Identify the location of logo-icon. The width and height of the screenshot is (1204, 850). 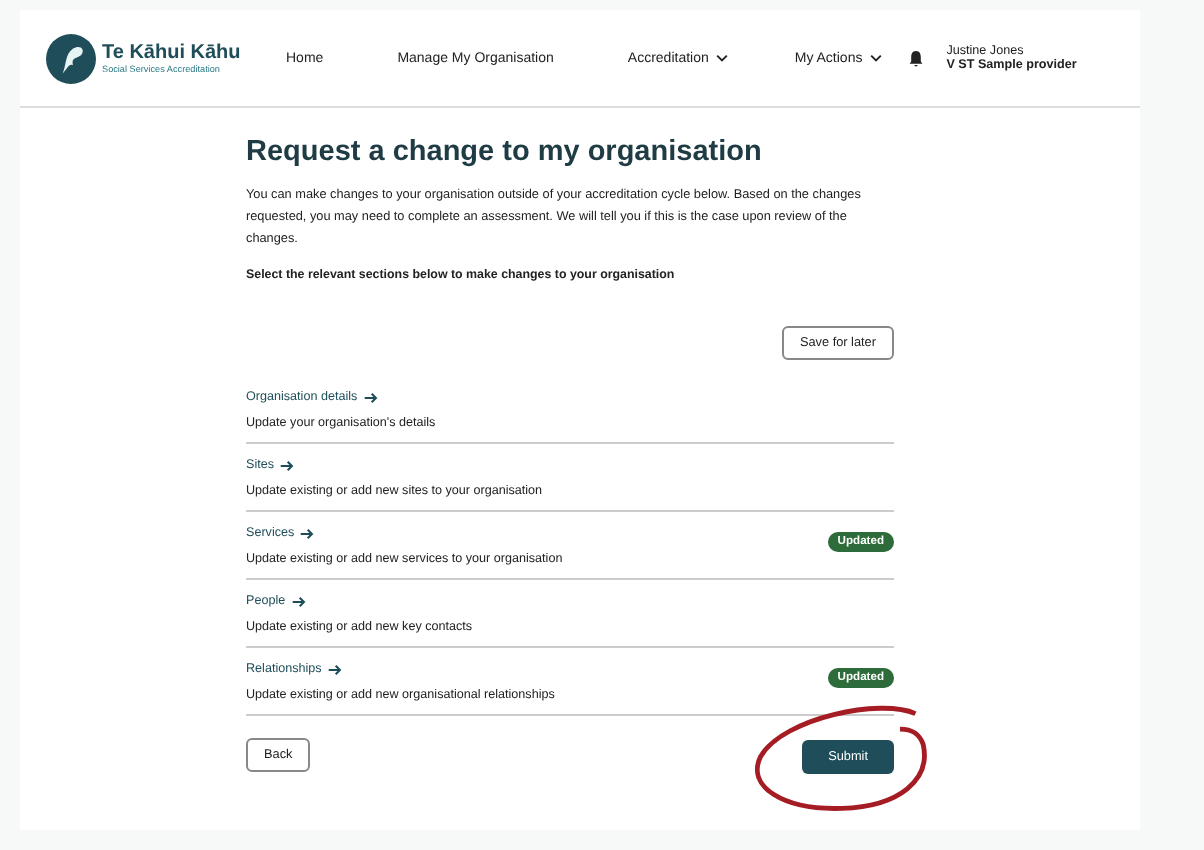
(71, 58).